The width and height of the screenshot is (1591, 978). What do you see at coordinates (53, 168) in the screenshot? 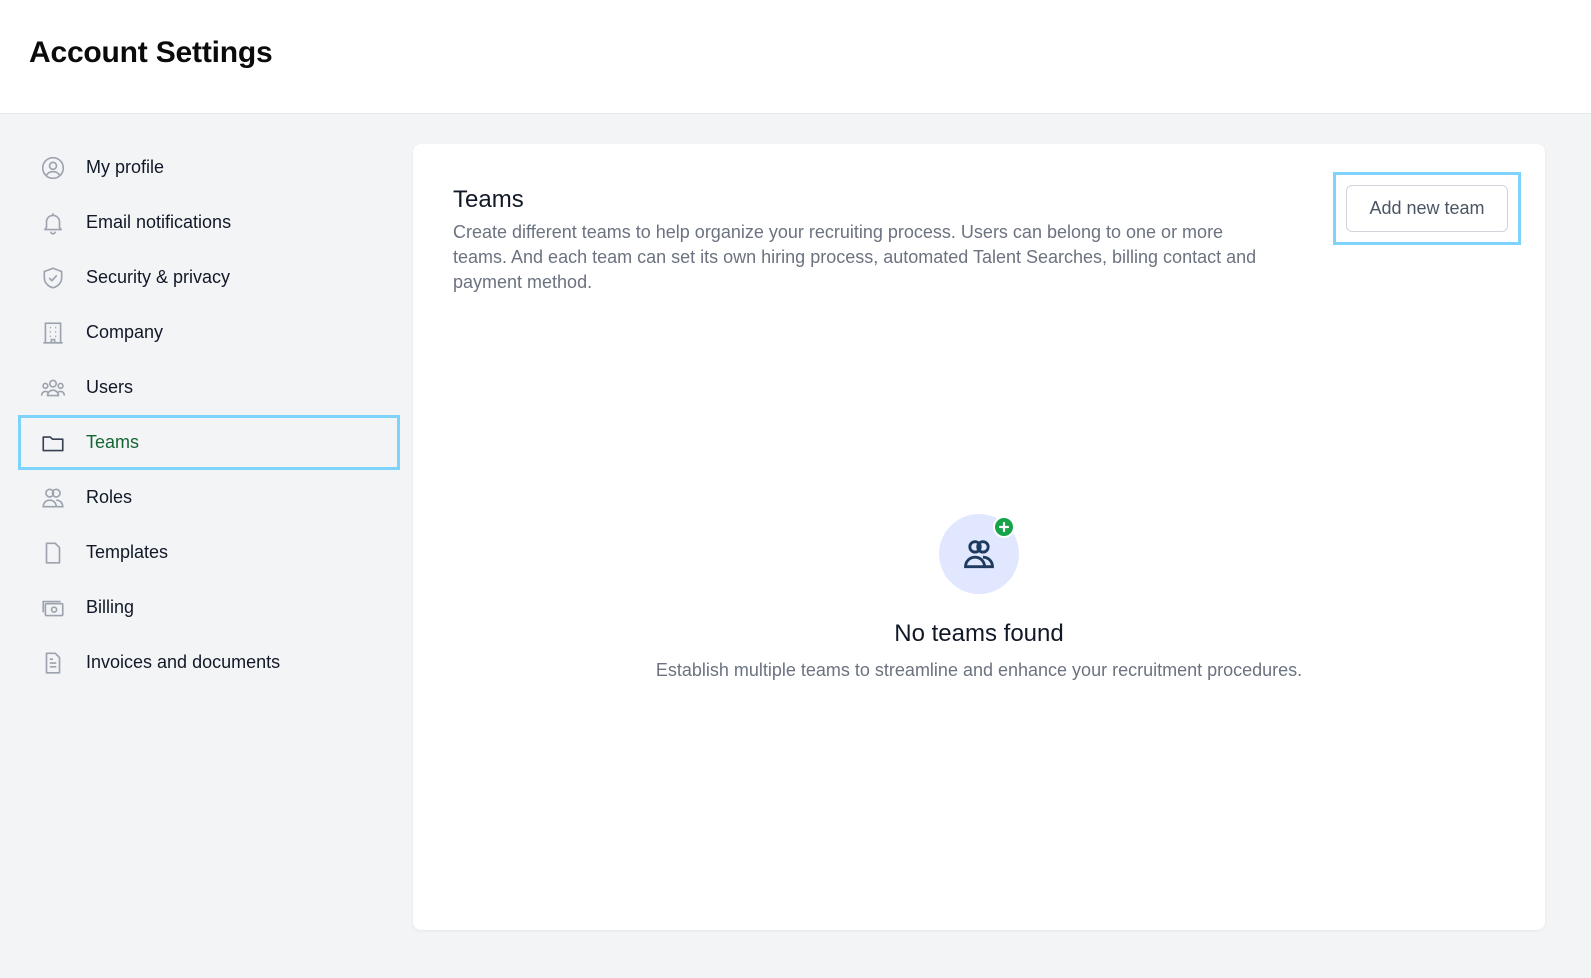
I see `user-circle-icon` at bounding box center [53, 168].